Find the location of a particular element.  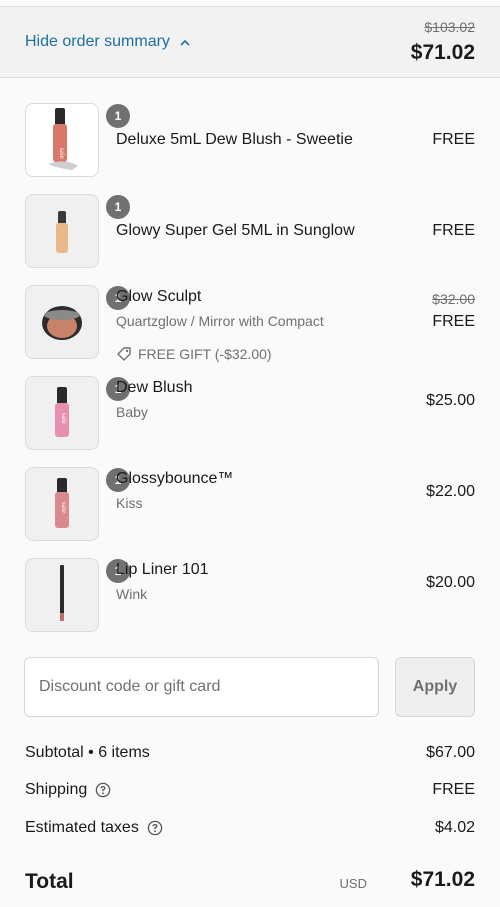

order-summary-bar: Hide order summary $103.02 $71.02 is located at coordinates (250, 42).